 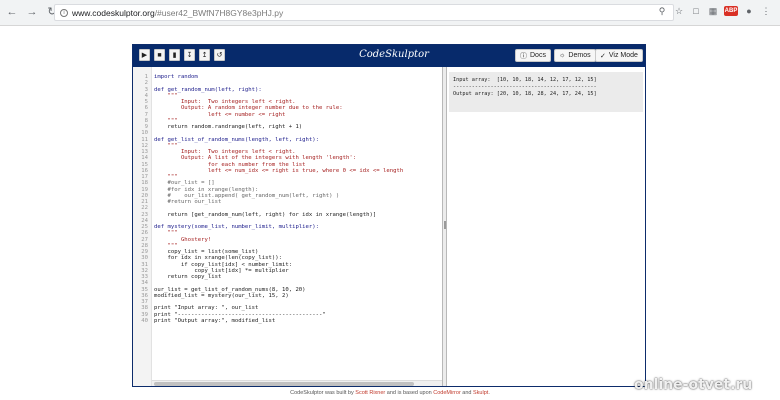 What do you see at coordinates (228, 127) in the screenshot?
I see `code-text: return random.randrange(left, right + 1)` at bounding box center [228, 127].